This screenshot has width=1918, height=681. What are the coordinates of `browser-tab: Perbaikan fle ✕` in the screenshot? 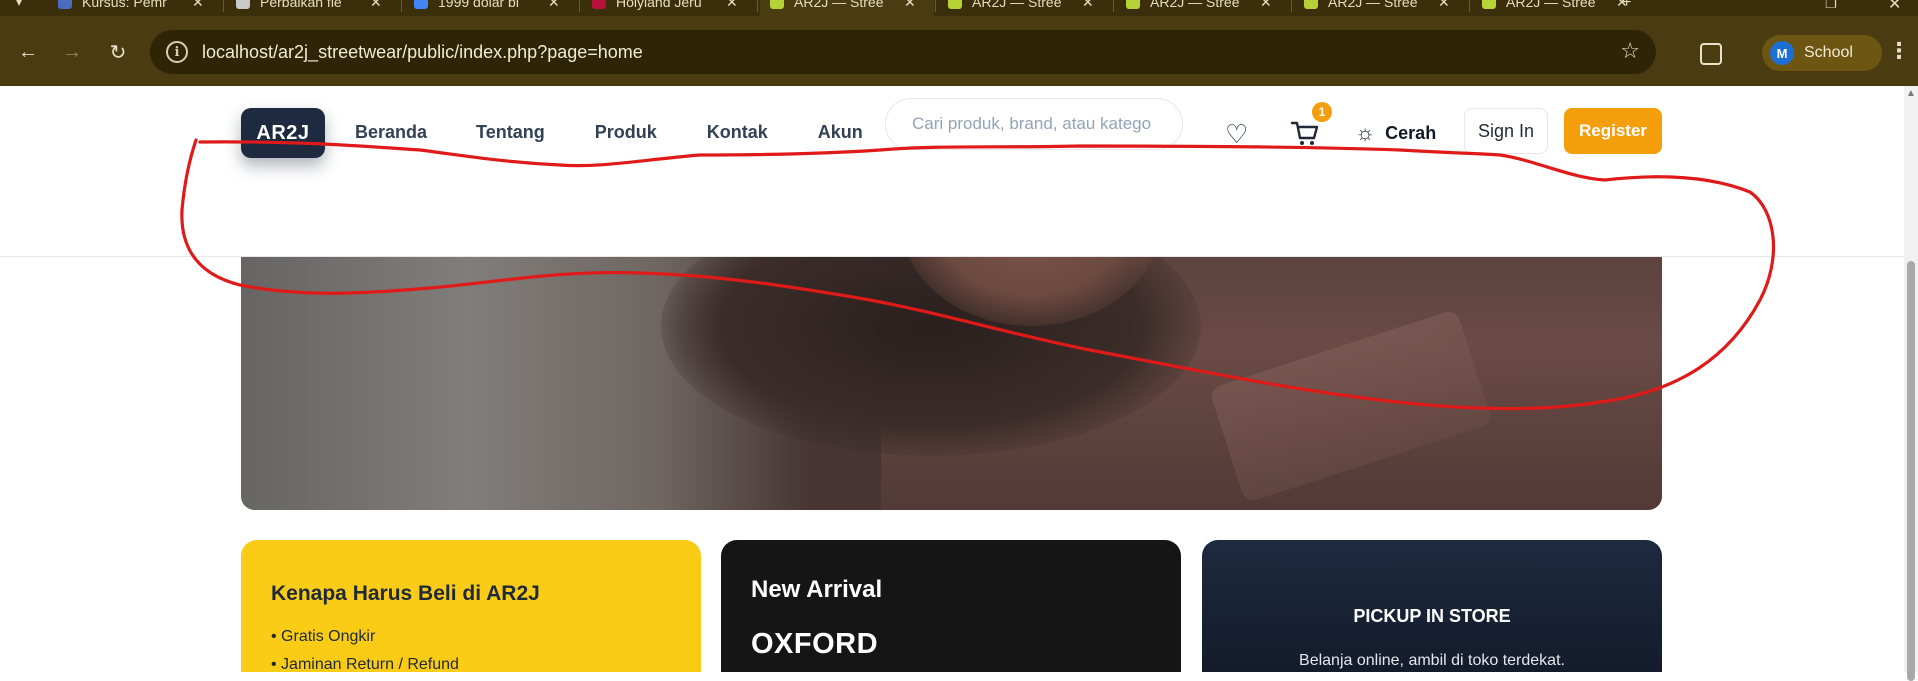 It's located at (313, 8).